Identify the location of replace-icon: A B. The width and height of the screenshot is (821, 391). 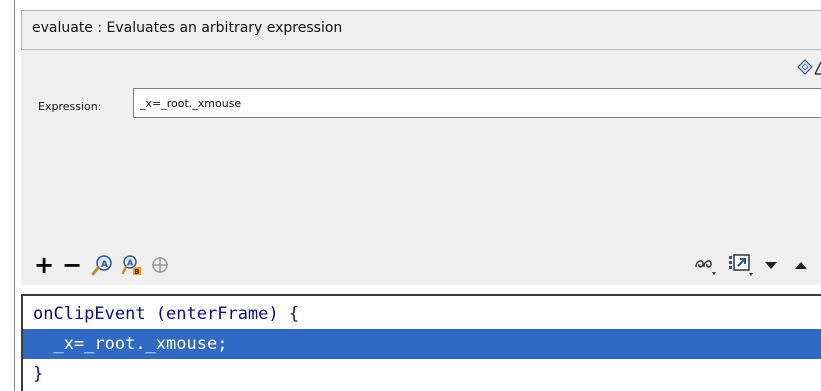
(131, 265).